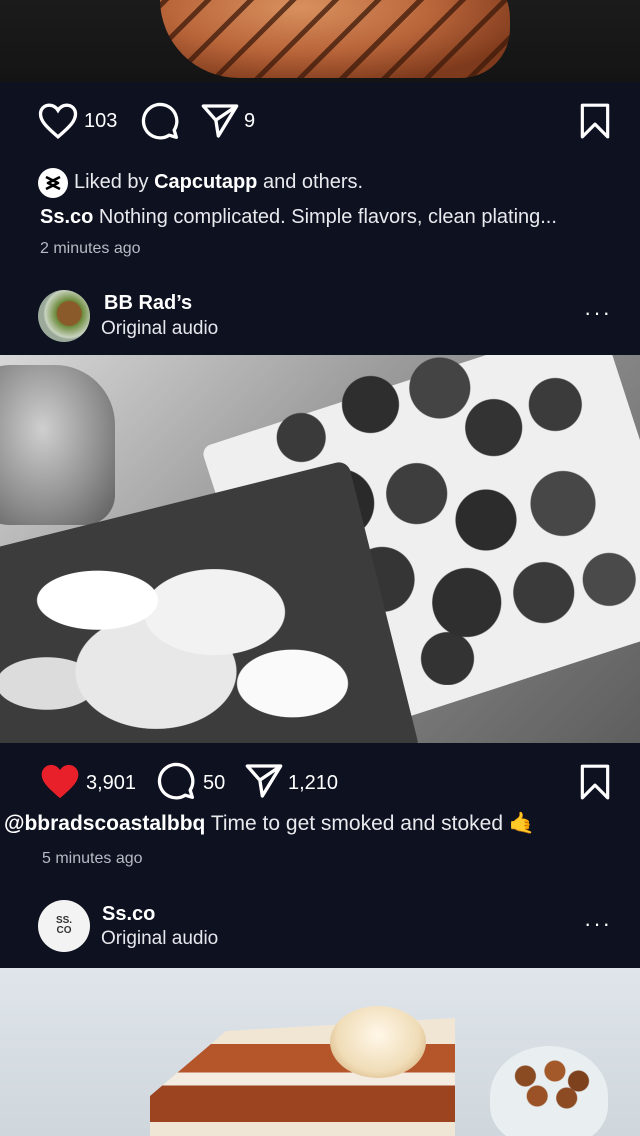 Image resolution: width=640 pixels, height=1136 pixels. What do you see at coordinates (313, 783) in the screenshot?
I see `post2-share-count: 1,210` at bounding box center [313, 783].